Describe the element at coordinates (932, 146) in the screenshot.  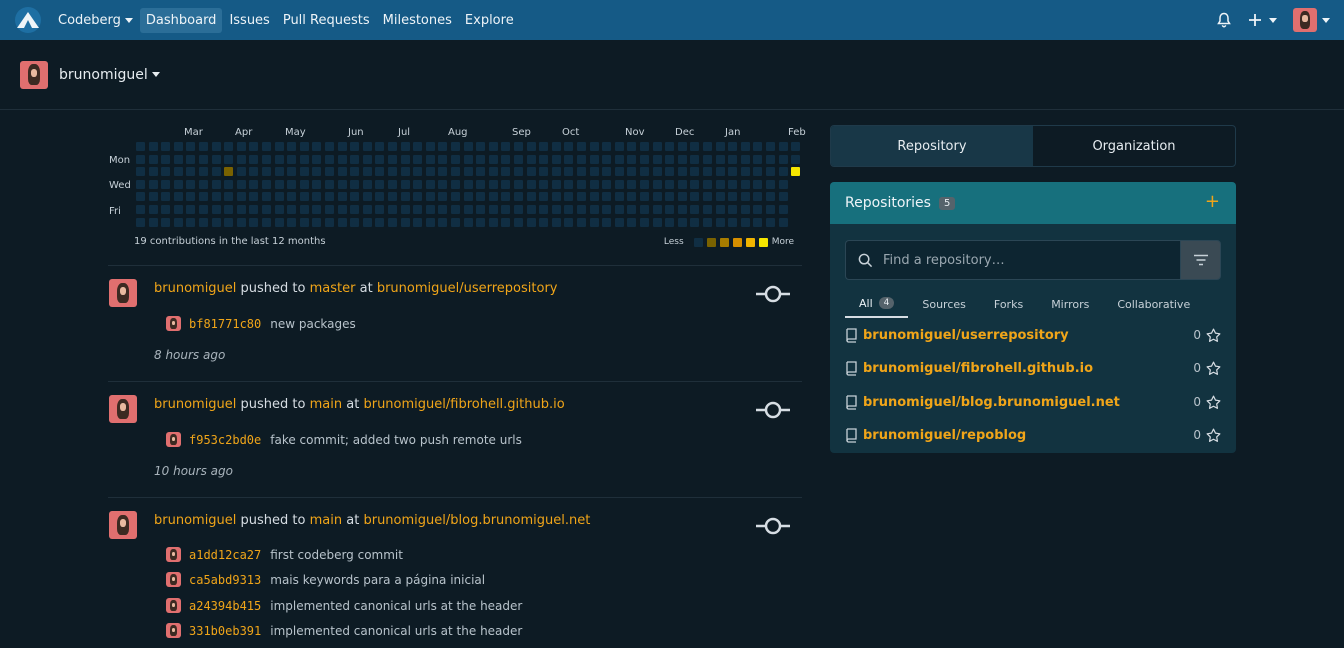
I see `tab-repository: Repository` at that location.